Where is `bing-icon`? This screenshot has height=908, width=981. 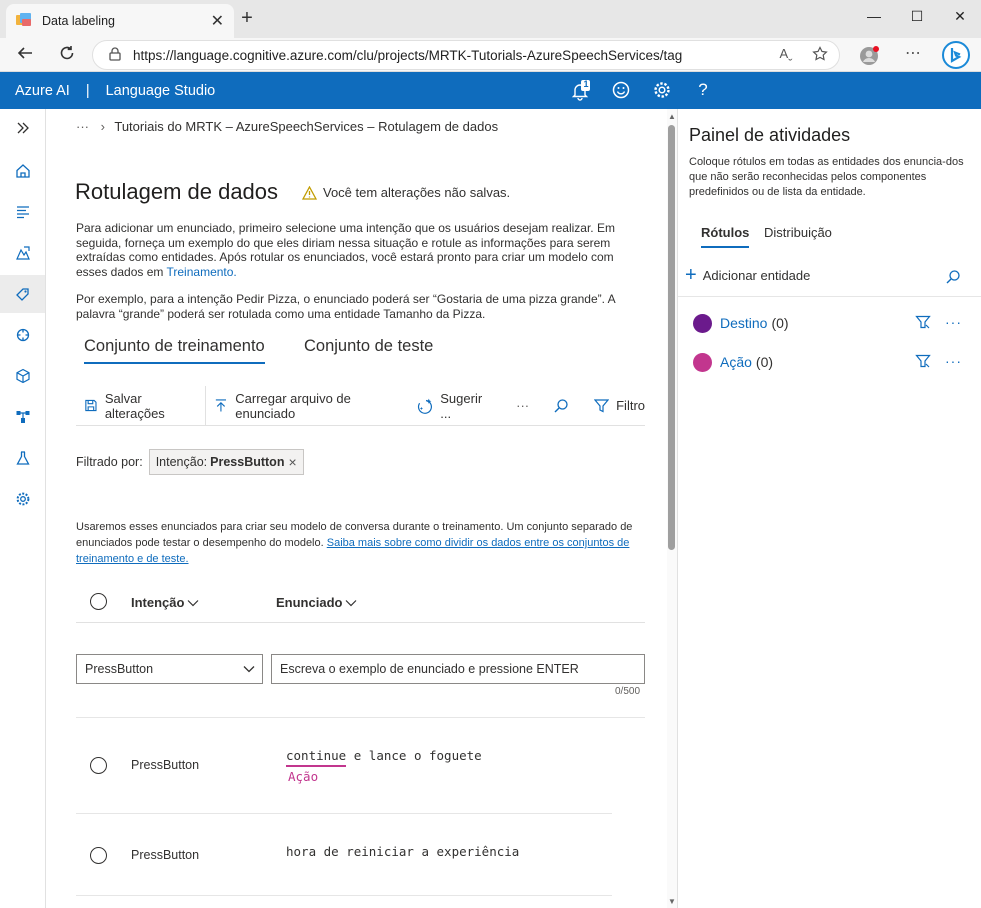 bing-icon is located at coordinates (956, 55).